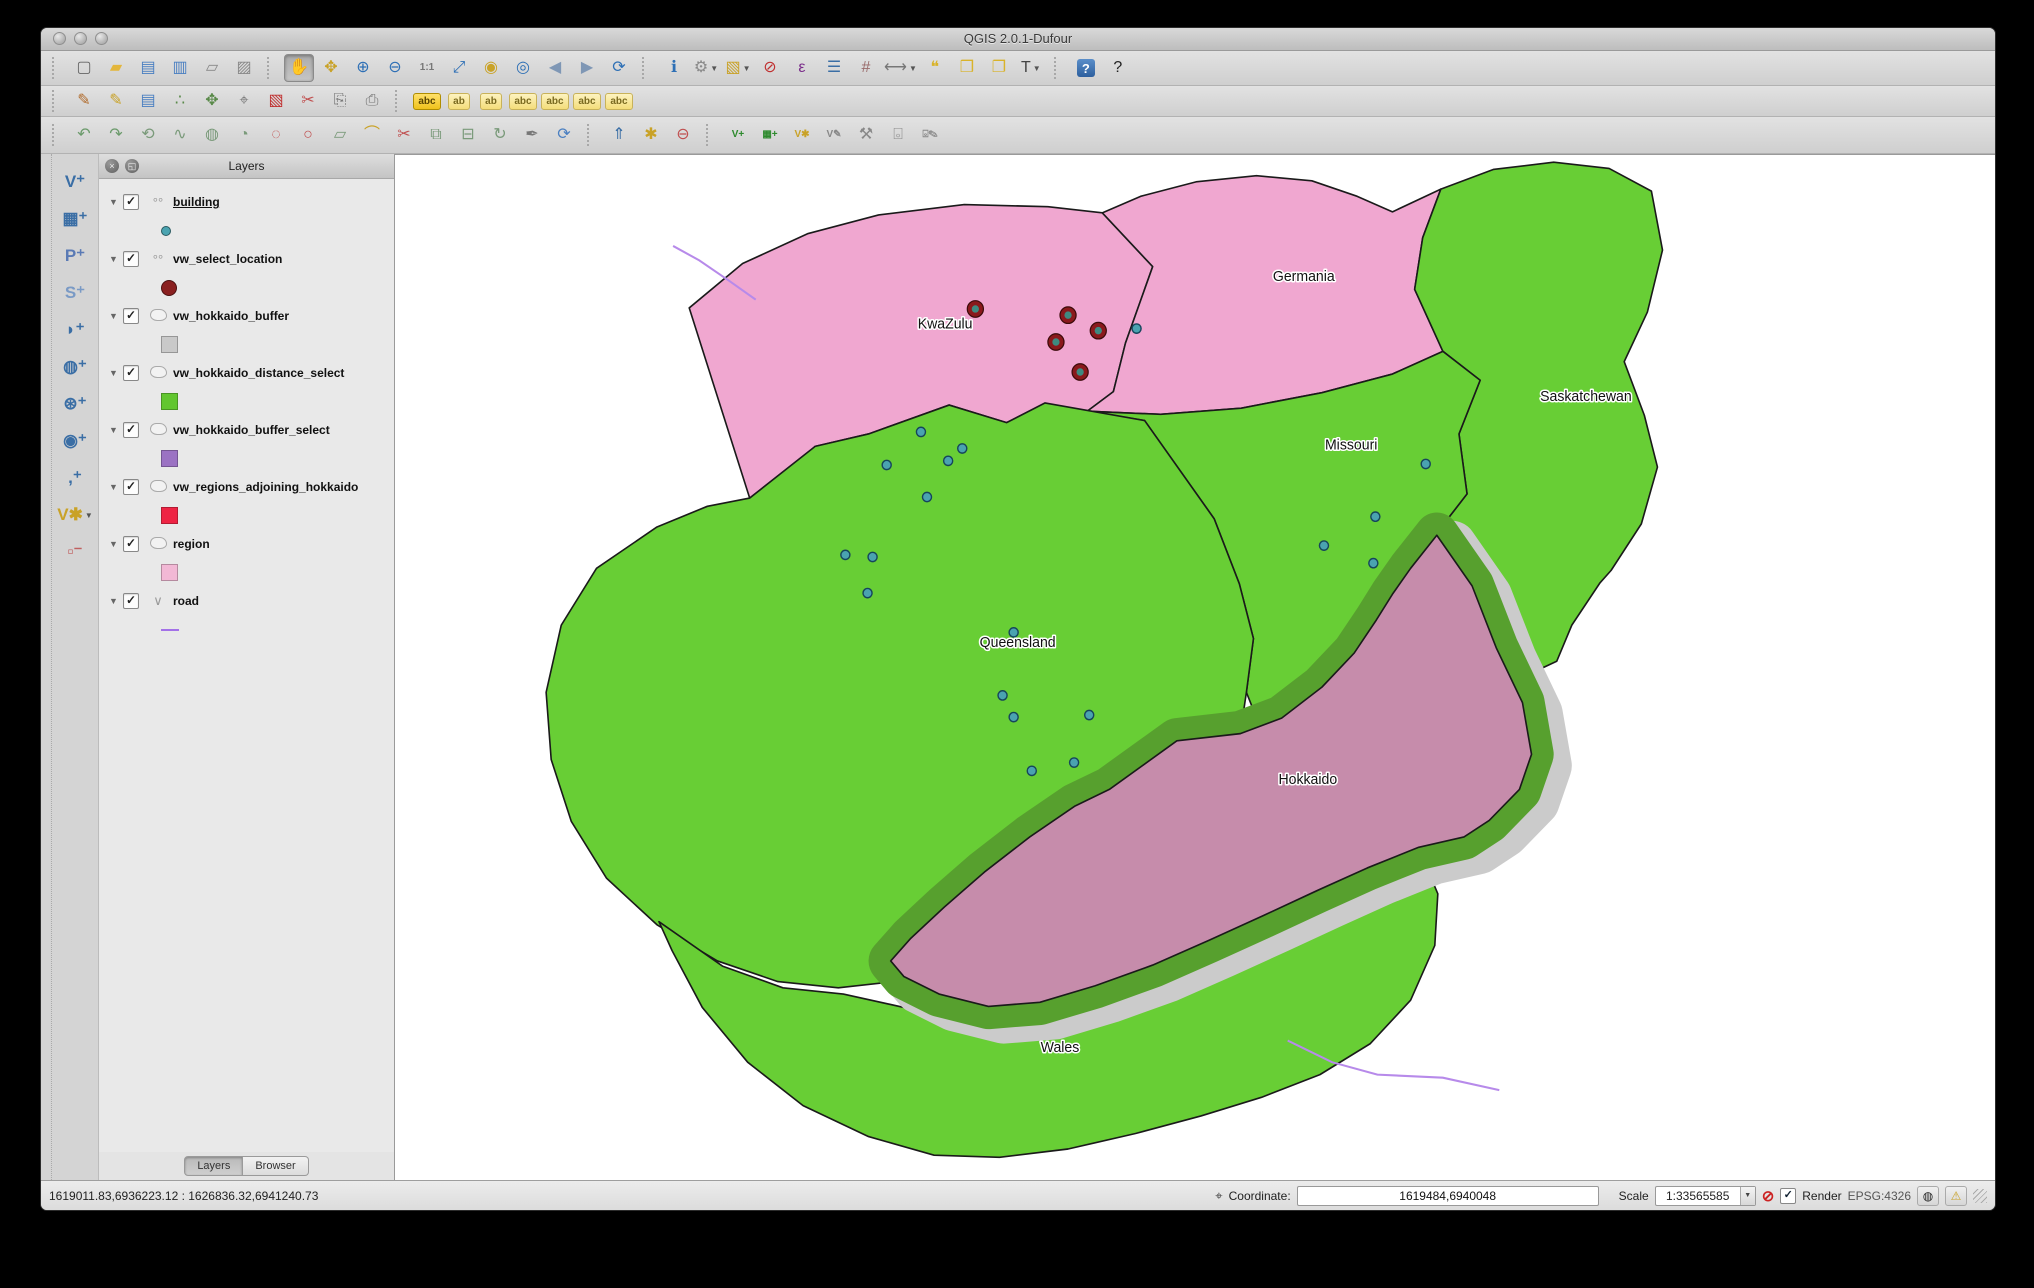 Image resolution: width=2034 pixels, height=1288 pixels. I want to click on build-hammer-button: ⚒, so click(866, 135).